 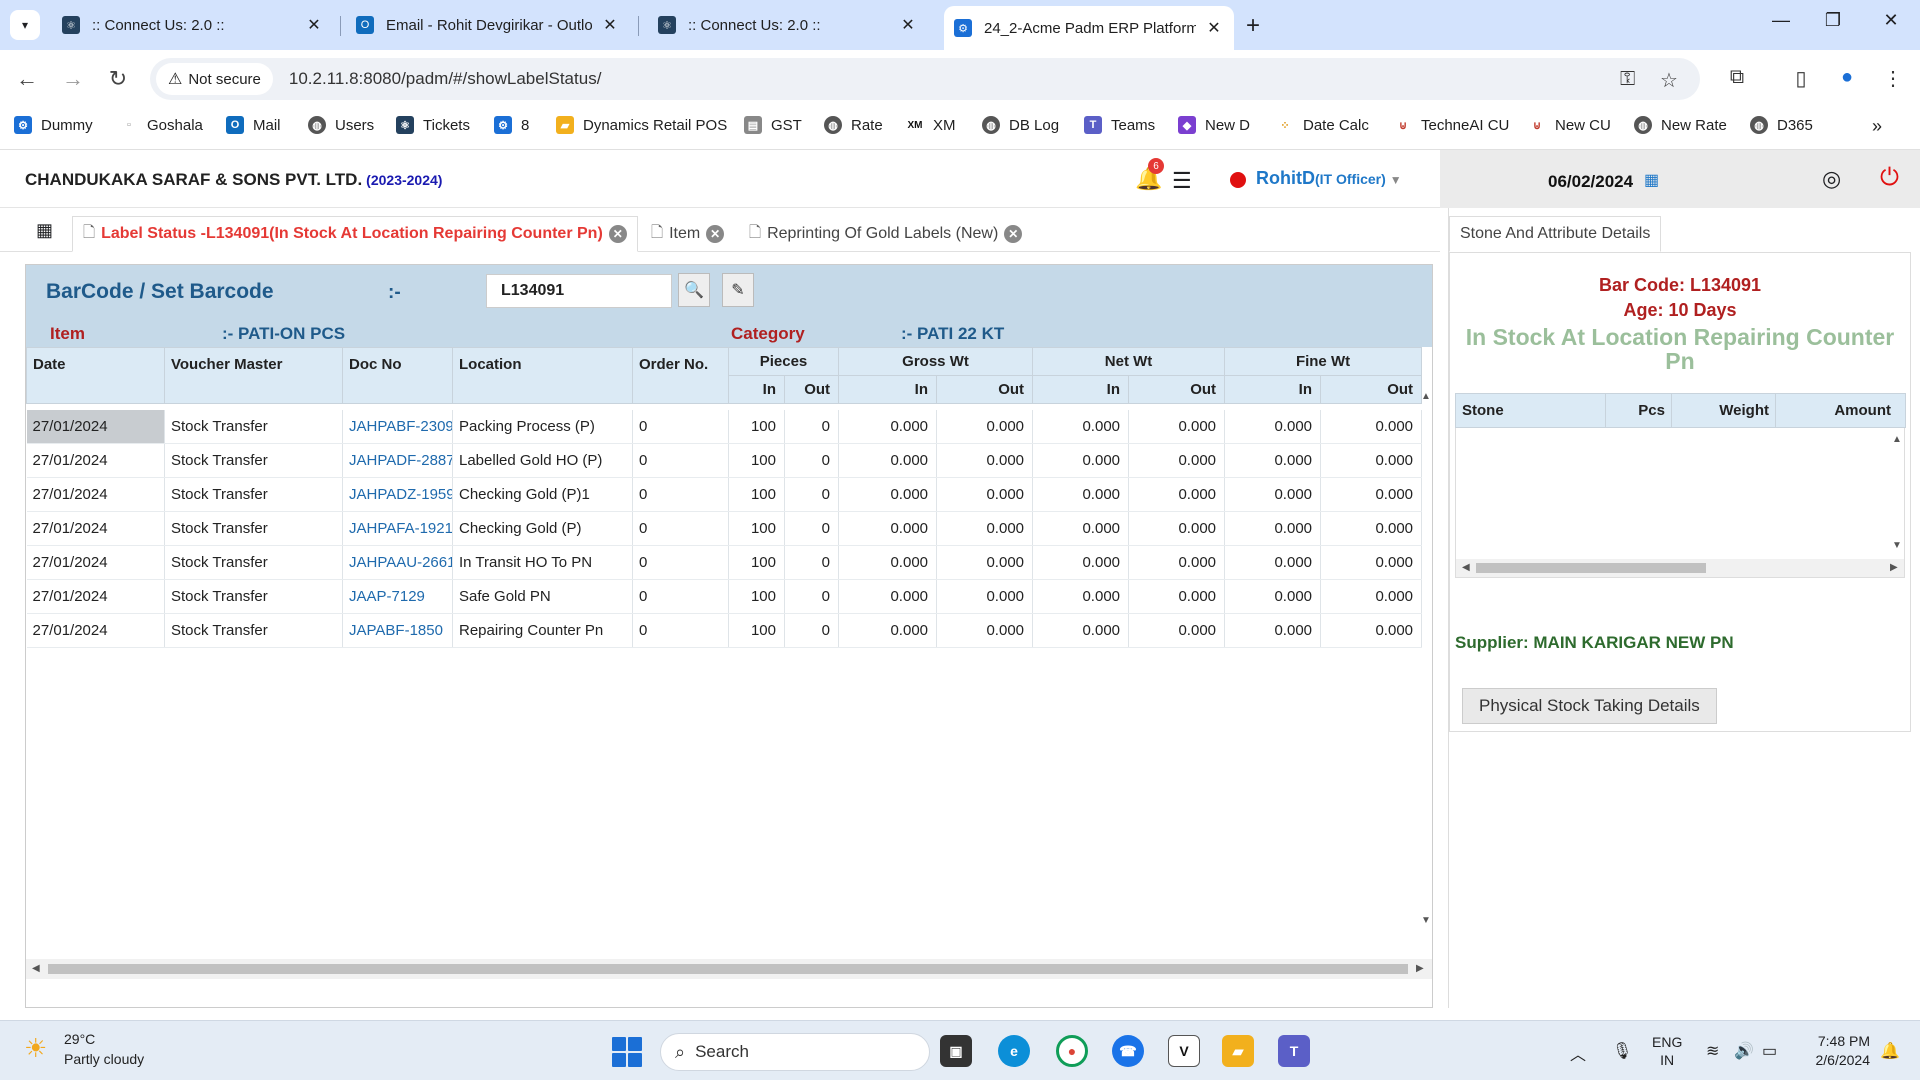 What do you see at coordinates (1182, 181) in the screenshot?
I see `list-menu-icon: ☰` at bounding box center [1182, 181].